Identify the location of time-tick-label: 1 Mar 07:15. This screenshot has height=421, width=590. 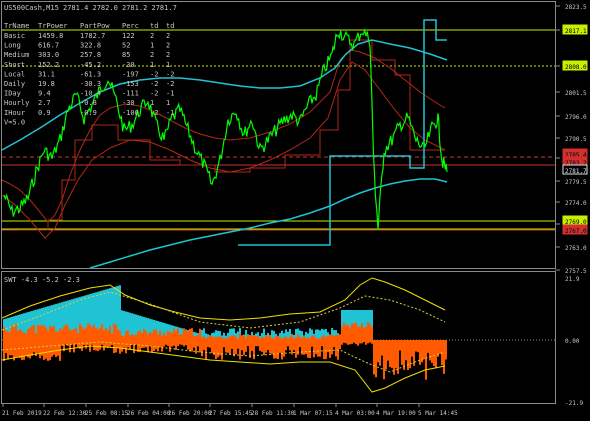
(313, 413).